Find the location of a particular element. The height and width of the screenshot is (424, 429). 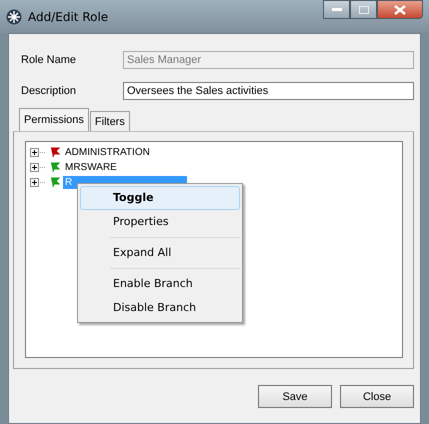

input-field: Oversees the Sales activities is located at coordinates (268, 91).